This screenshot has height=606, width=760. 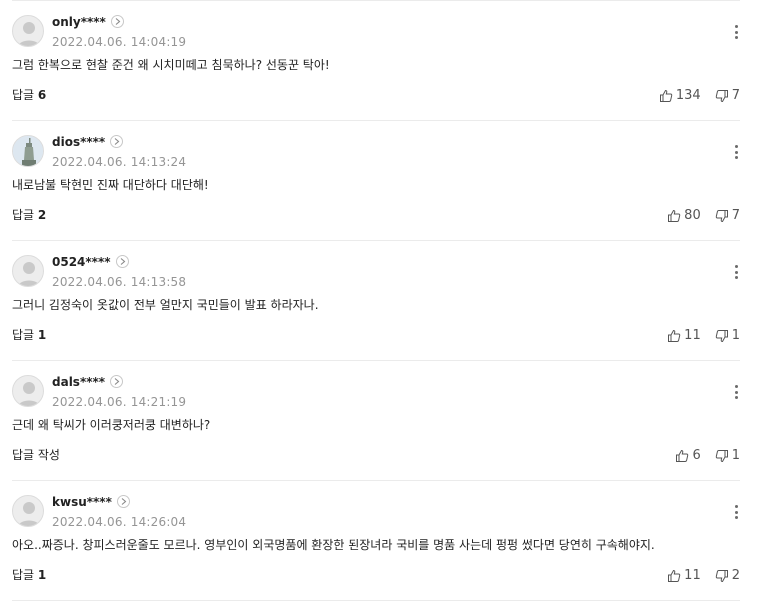 What do you see at coordinates (703, 215) in the screenshot?
I see `reaction-actions: 80 7` at bounding box center [703, 215].